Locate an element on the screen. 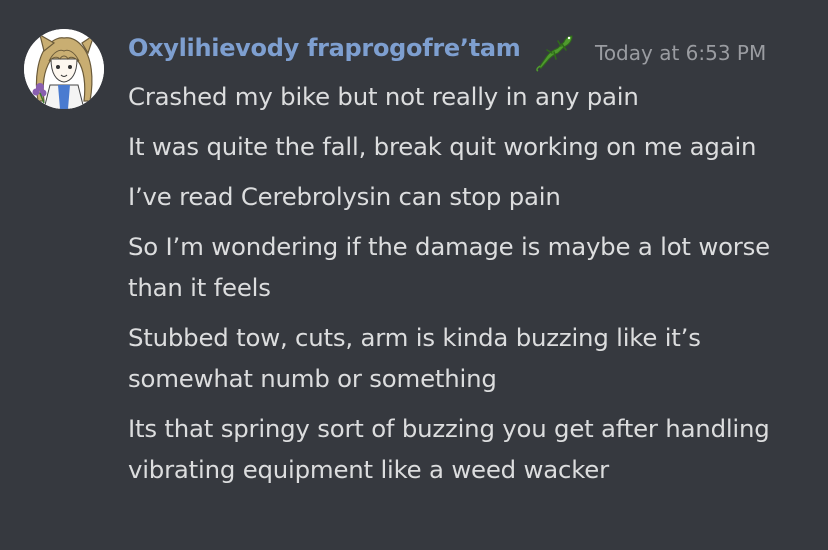  user-avatar is located at coordinates (64, 69).